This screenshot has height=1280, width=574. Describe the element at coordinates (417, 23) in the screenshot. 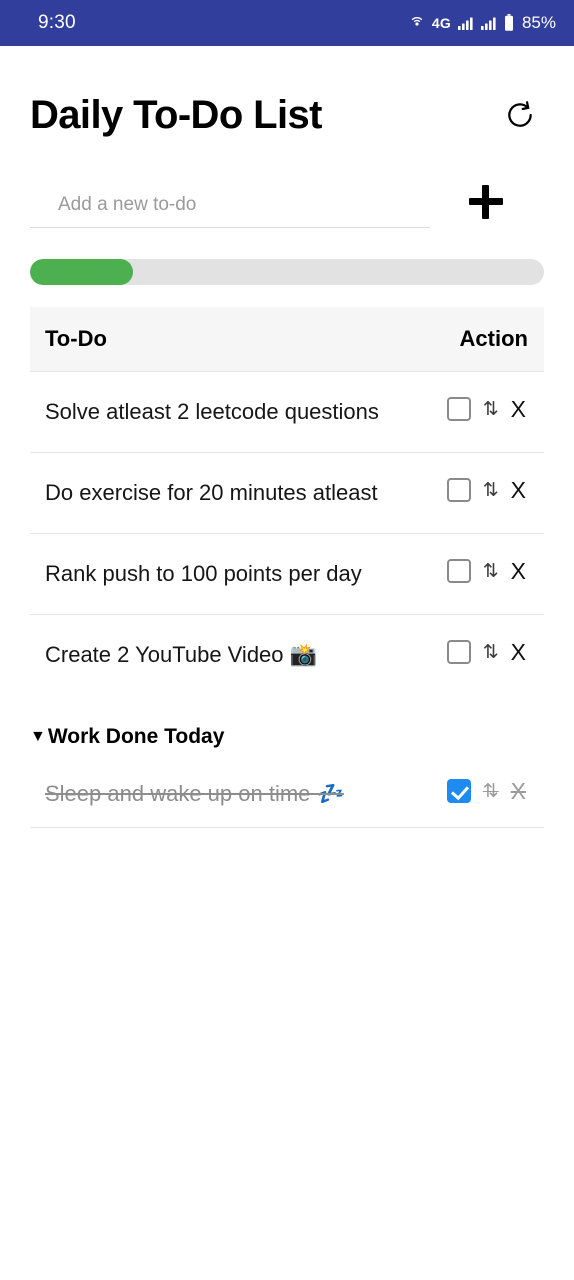

I see `hotspot-icon` at that location.